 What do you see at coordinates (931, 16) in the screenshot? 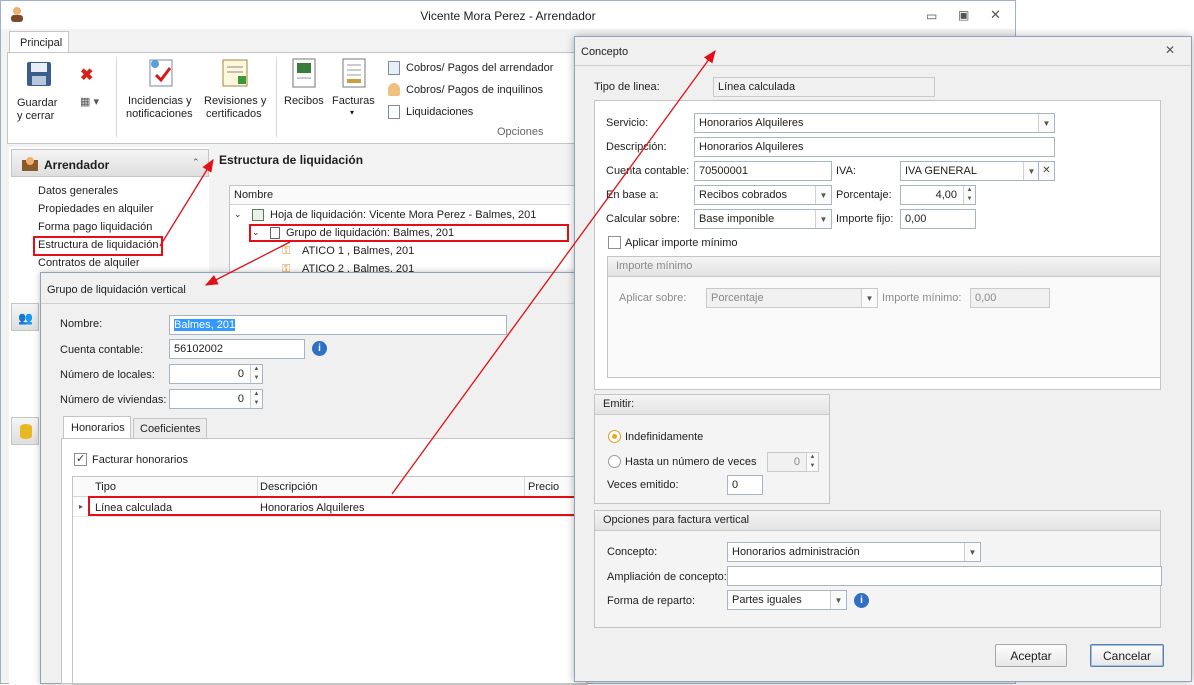
I see `minimize-icon: ▭` at bounding box center [931, 16].